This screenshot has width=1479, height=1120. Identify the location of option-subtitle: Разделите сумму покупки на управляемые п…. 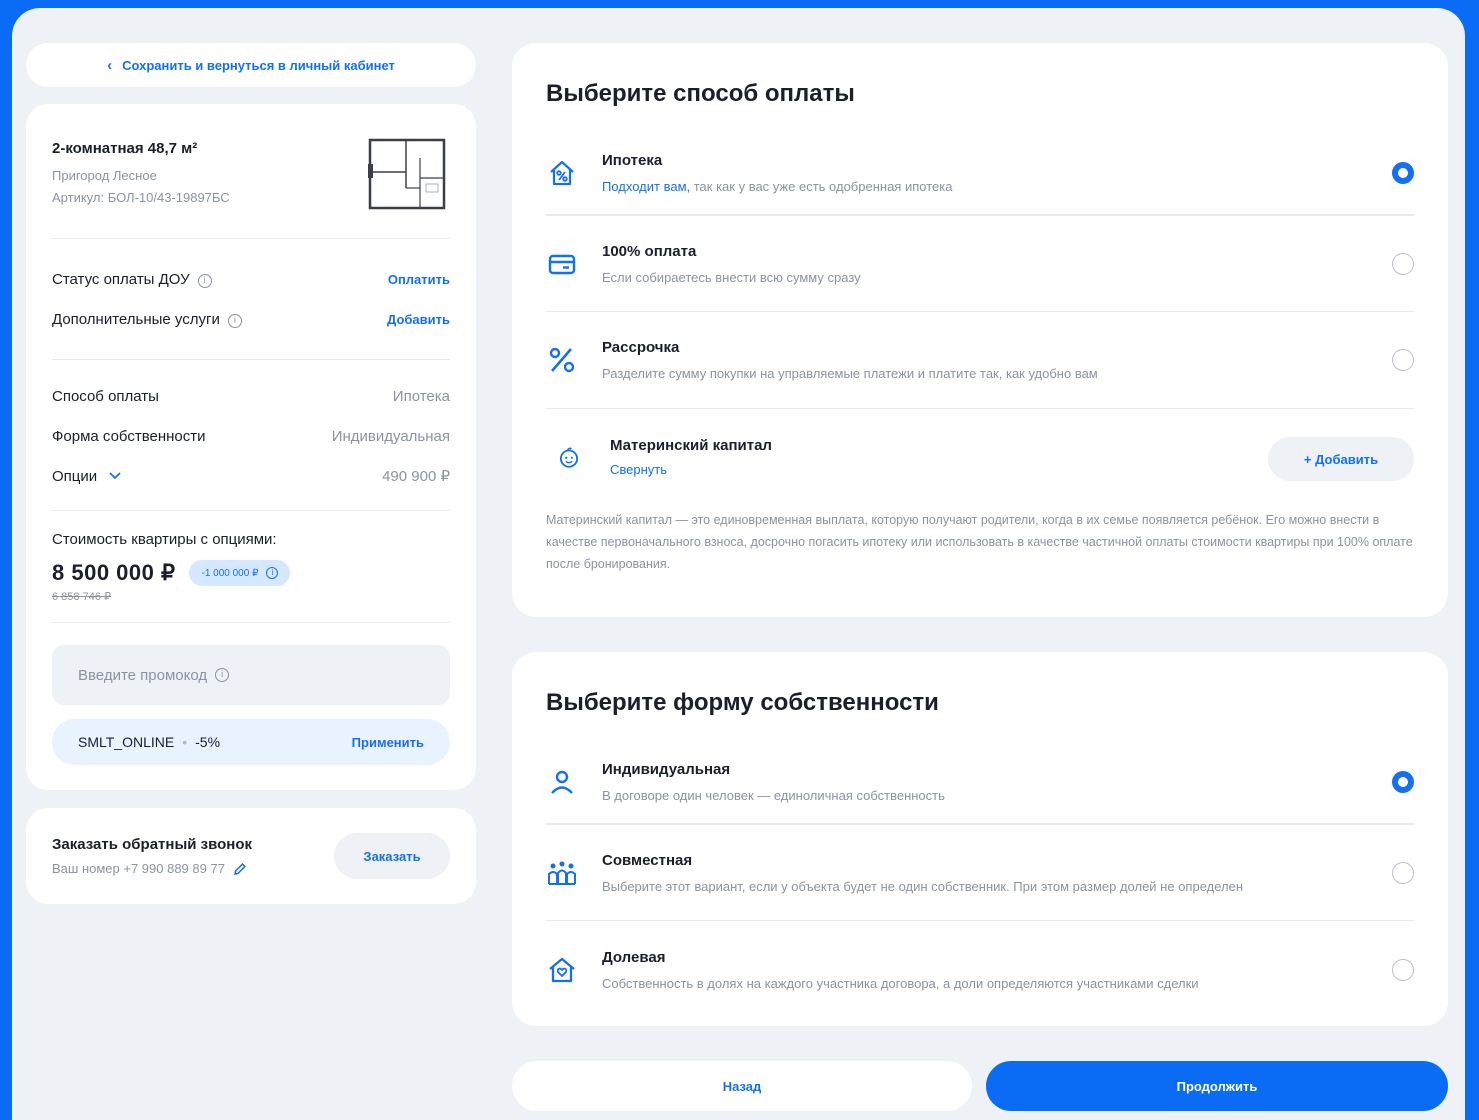
(850, 373).